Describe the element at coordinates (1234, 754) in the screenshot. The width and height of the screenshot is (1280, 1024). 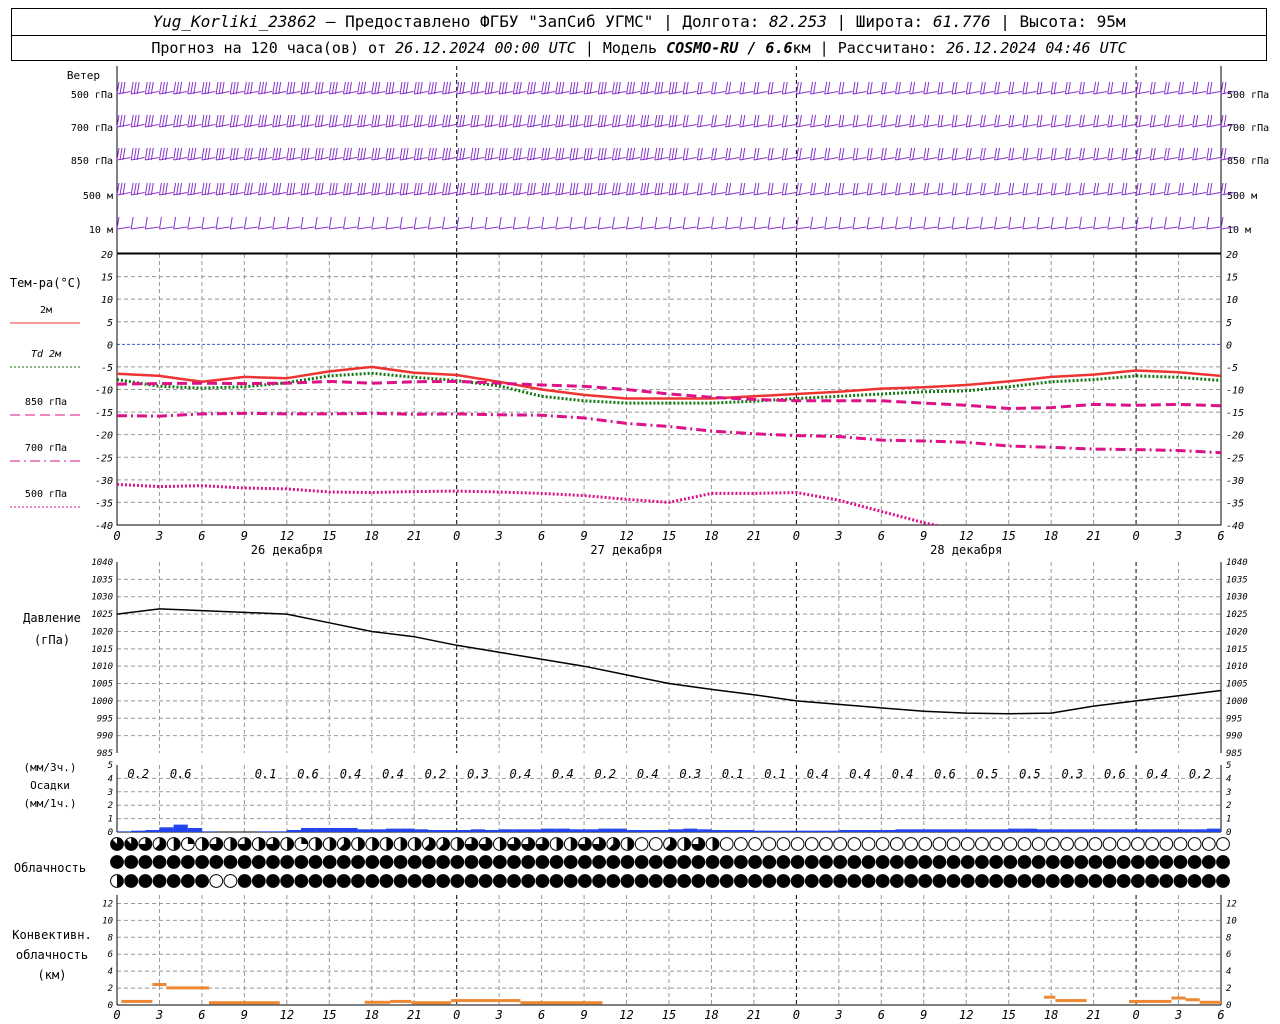
I see `pressure-tick-right: 985` at that location.